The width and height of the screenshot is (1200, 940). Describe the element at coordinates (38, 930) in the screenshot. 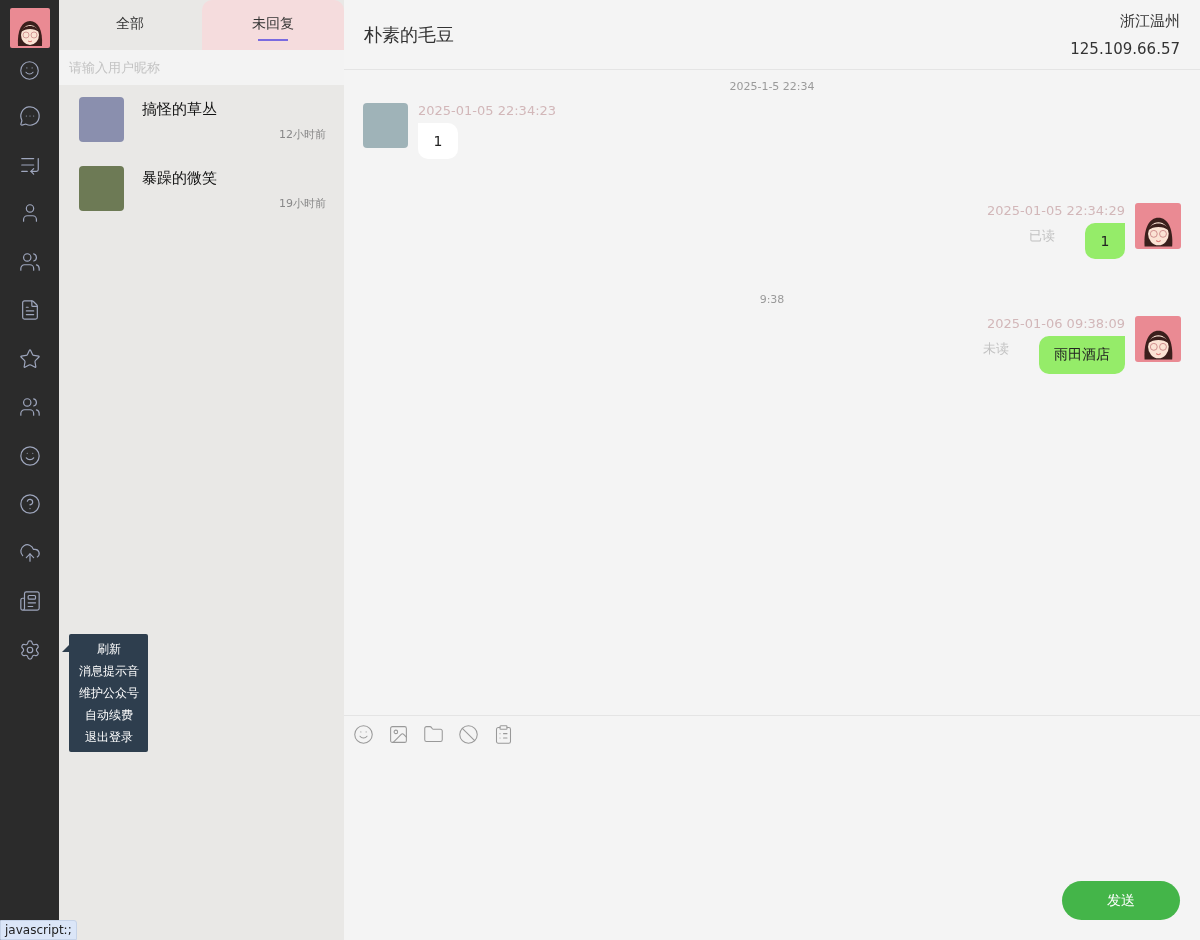

I see `status-link-tooltip: javascript:;` at that location.